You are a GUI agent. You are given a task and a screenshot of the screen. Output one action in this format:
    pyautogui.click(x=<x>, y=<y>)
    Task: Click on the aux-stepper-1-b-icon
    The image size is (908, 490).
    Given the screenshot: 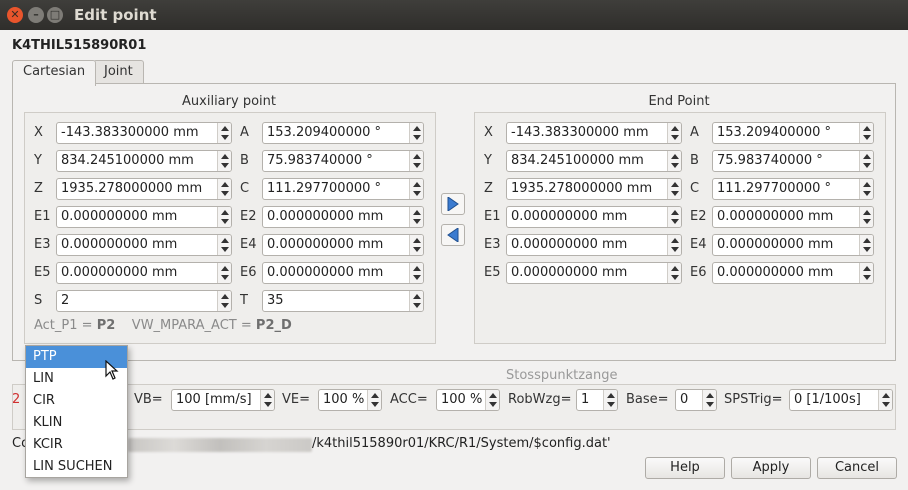 What is the action you would take?
    pyautogui.click(x=416, y=161)
    